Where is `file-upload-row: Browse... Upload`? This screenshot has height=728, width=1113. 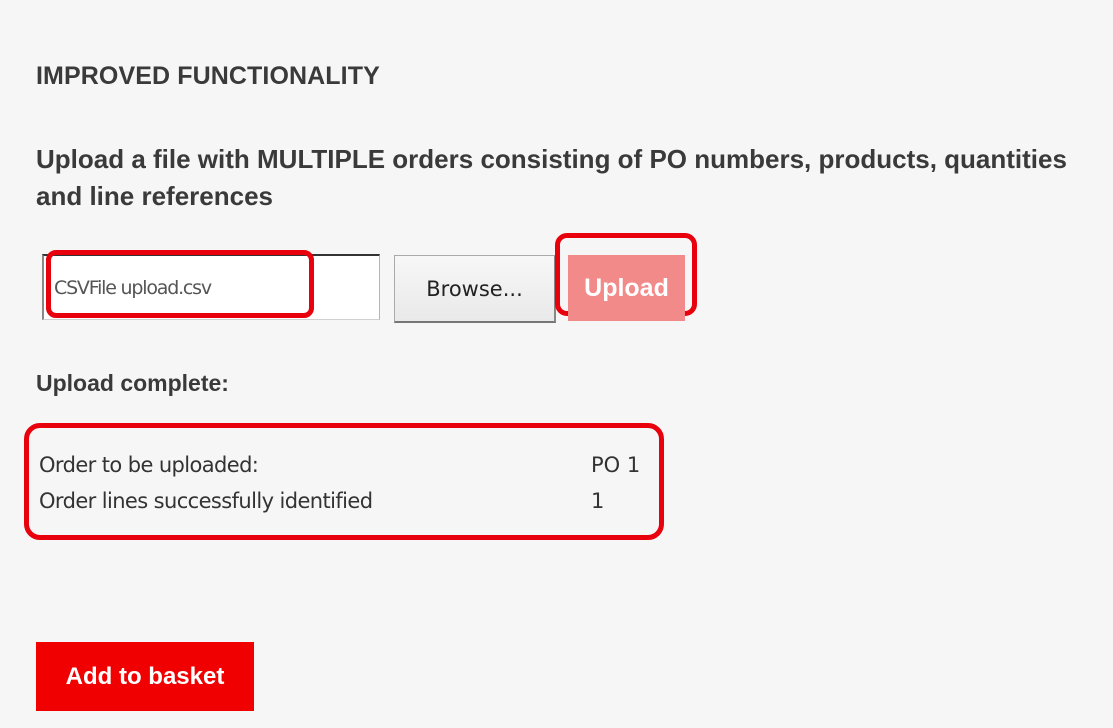 file-upload-row: Browse... Upload is located at coordinates (376, 279).